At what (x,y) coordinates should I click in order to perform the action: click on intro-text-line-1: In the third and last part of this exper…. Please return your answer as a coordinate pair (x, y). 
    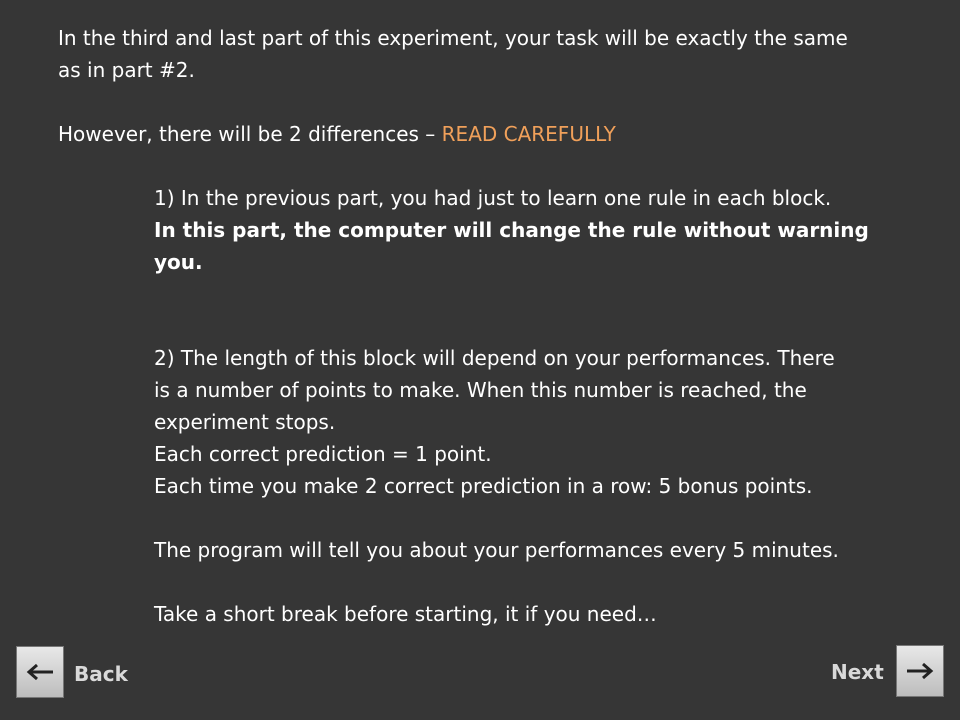
    Looking at the image, I should click on (453, 38).